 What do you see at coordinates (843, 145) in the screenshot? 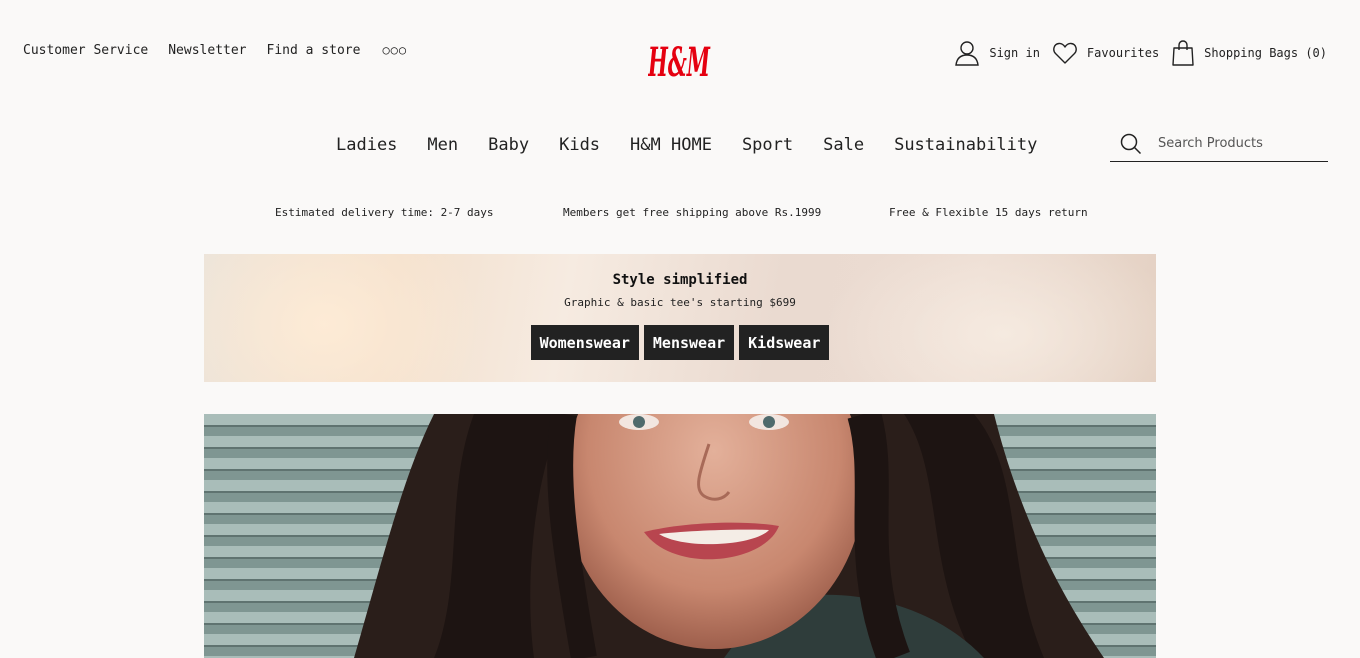
I see `nav-item-sale: Sale` at bounding box center [843, 145].